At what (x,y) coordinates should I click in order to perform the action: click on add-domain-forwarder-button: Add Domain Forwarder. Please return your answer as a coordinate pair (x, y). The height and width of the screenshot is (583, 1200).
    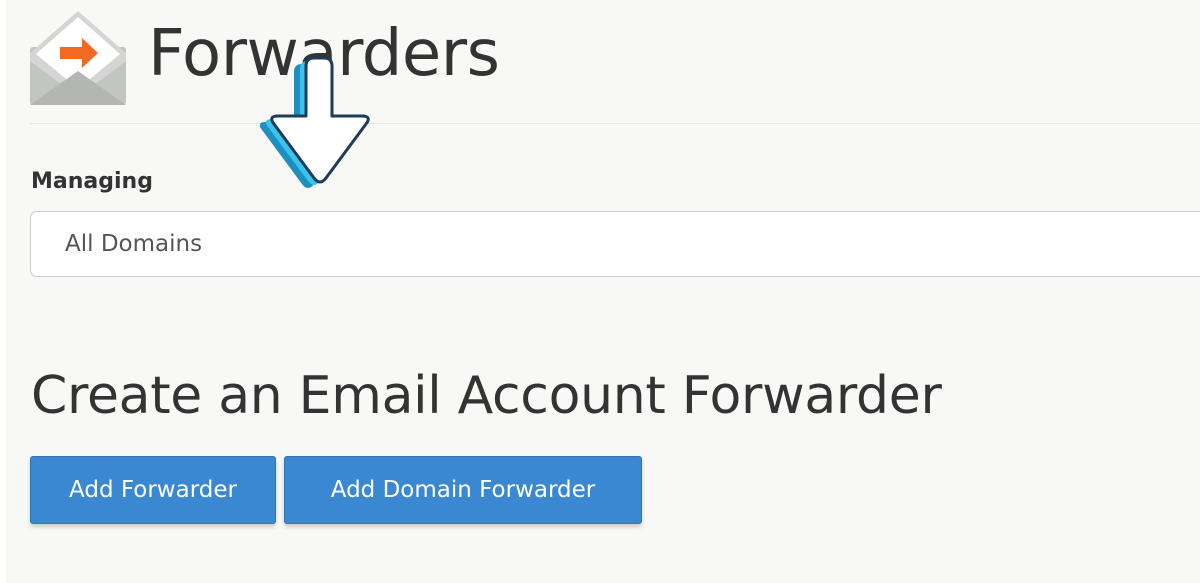
    Looking at the image, I should click on (463, 490).